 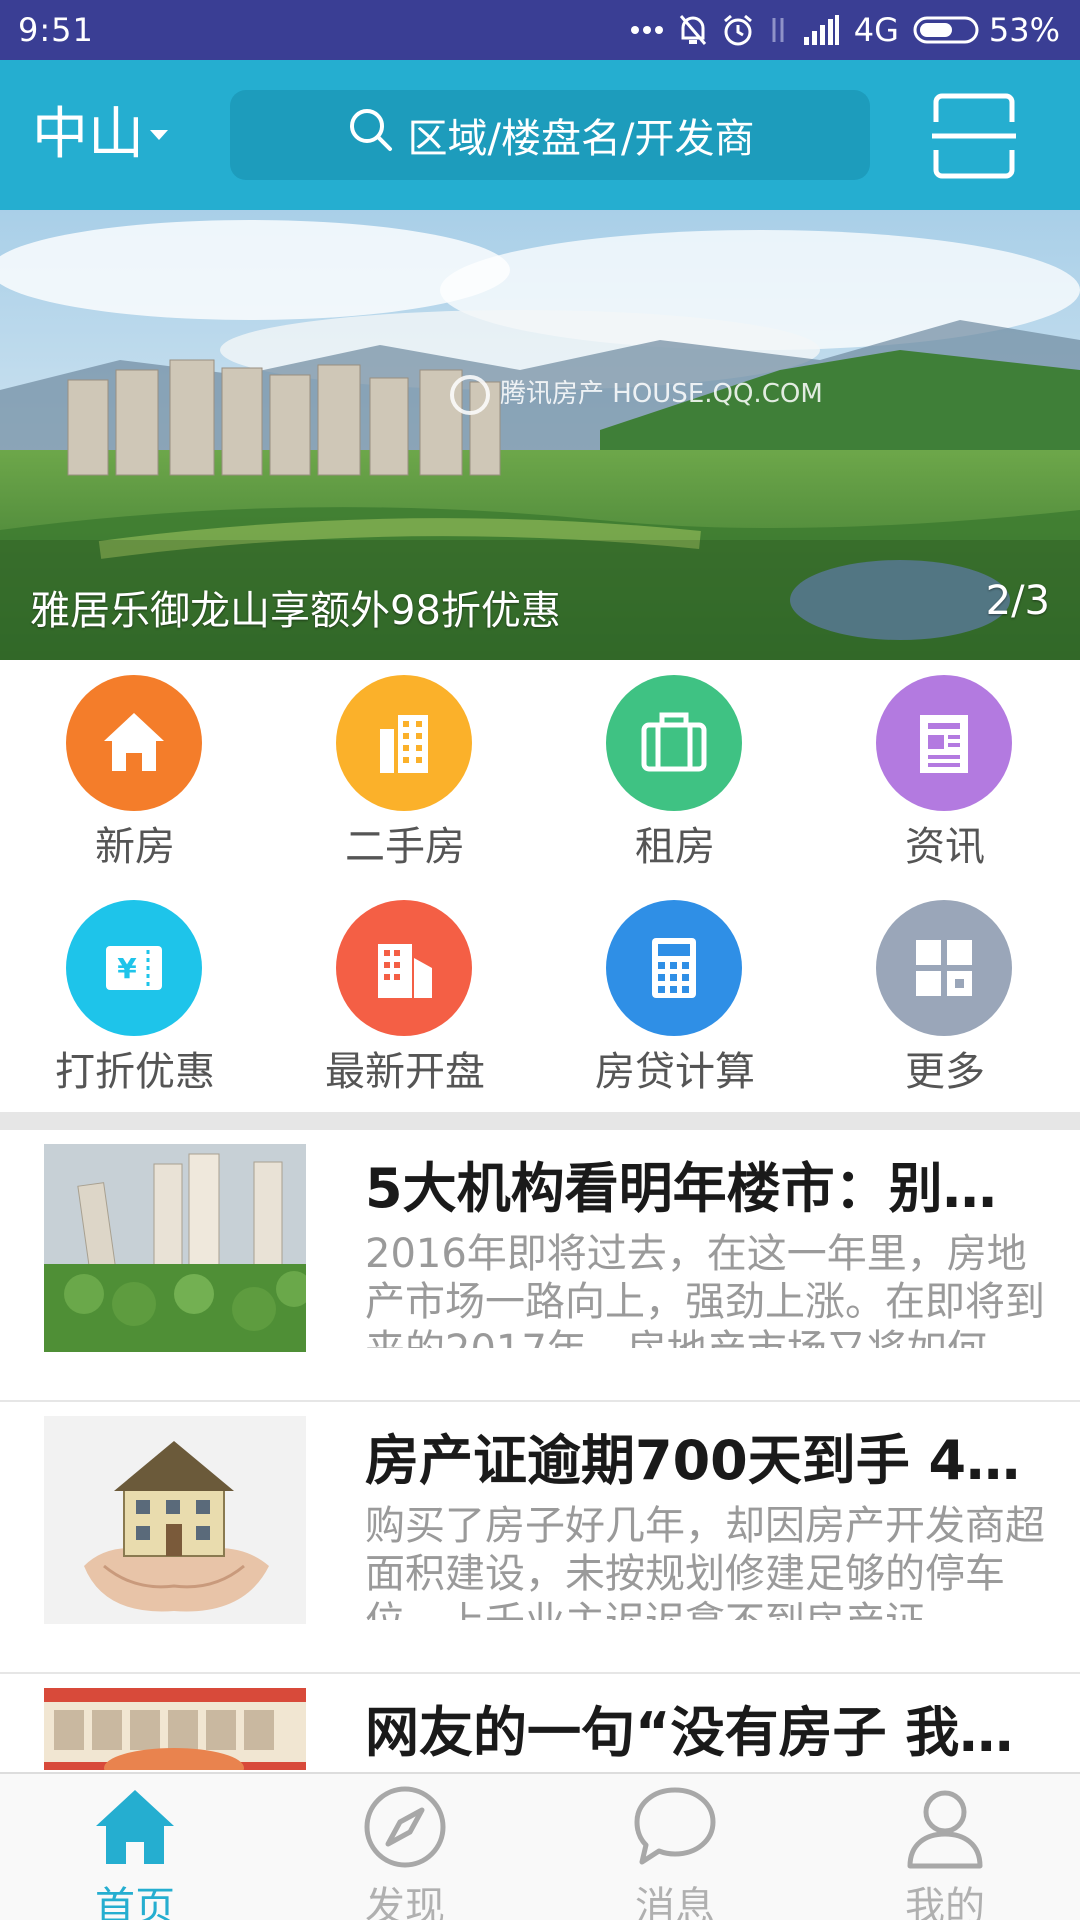 What do you see at coordinates (405, 1902) in the screenshot?
I see `tab-label: 发现` at bounding box center [405, 1902].